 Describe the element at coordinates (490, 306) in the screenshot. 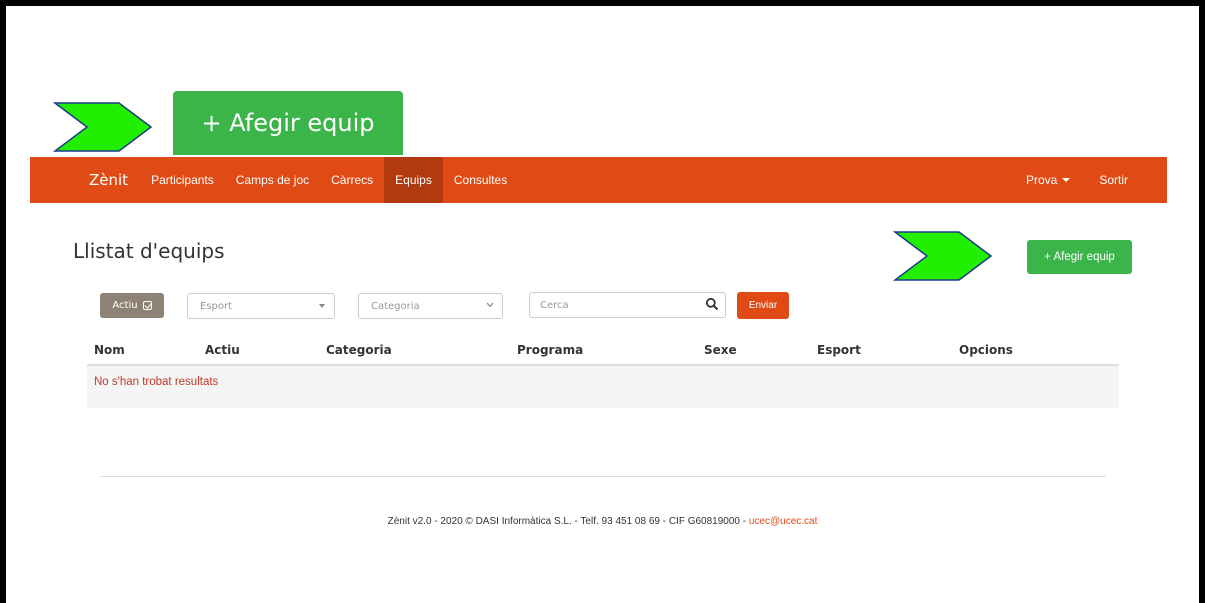

I see `chevron-down-icon` at that location.